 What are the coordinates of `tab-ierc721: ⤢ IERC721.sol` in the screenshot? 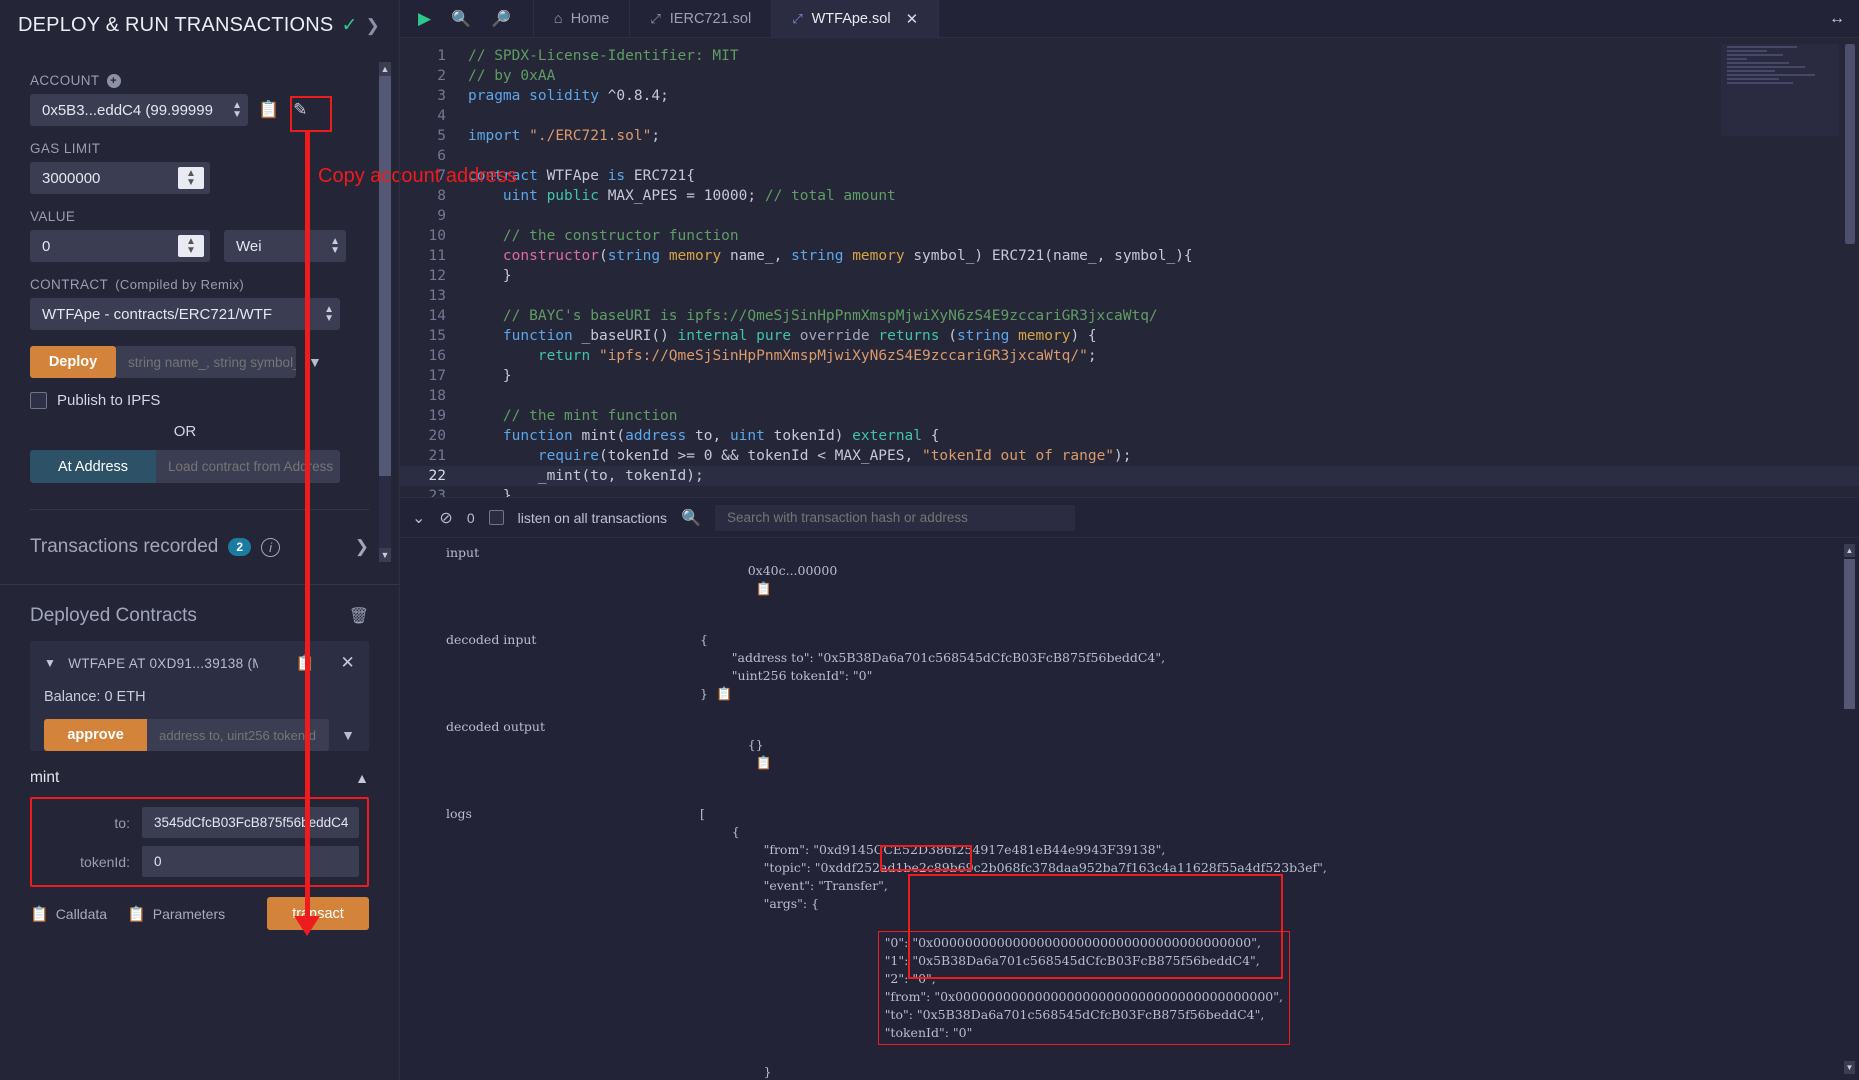 It's located at (701, 18).